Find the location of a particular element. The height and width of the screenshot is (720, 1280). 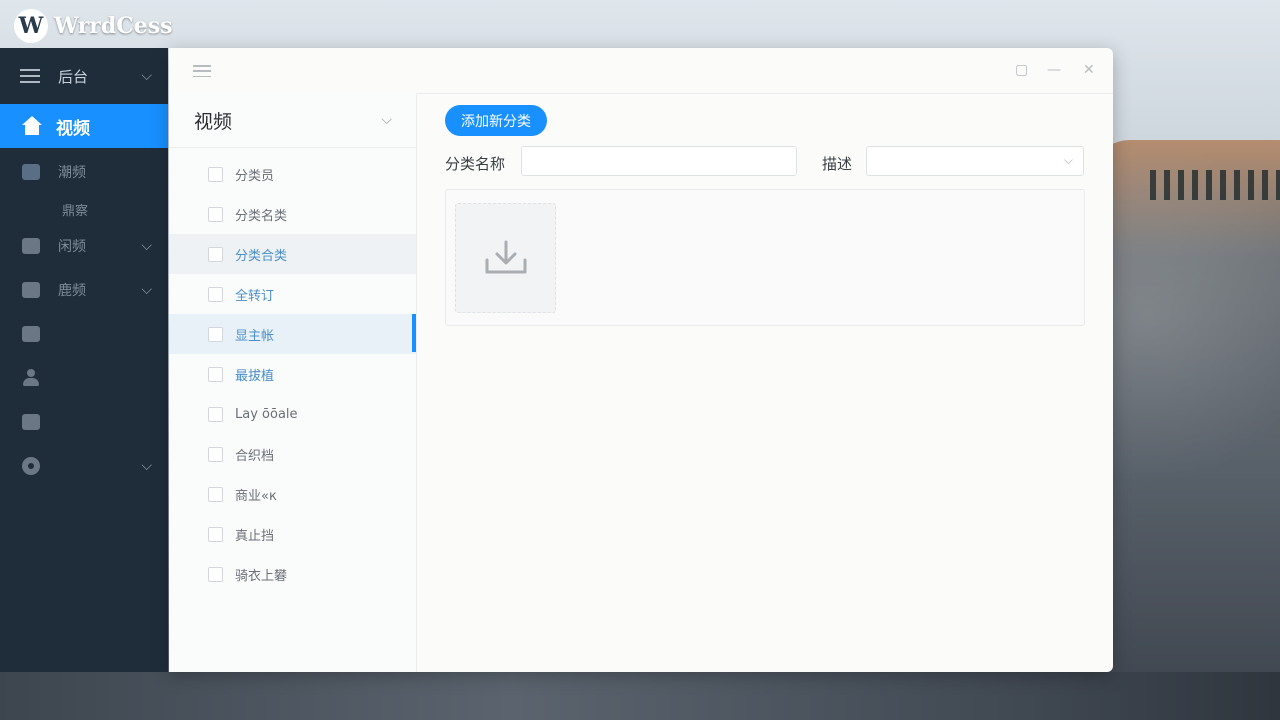

category-panel-header: 视频 ⌵ is located at coordinates (292, 120).